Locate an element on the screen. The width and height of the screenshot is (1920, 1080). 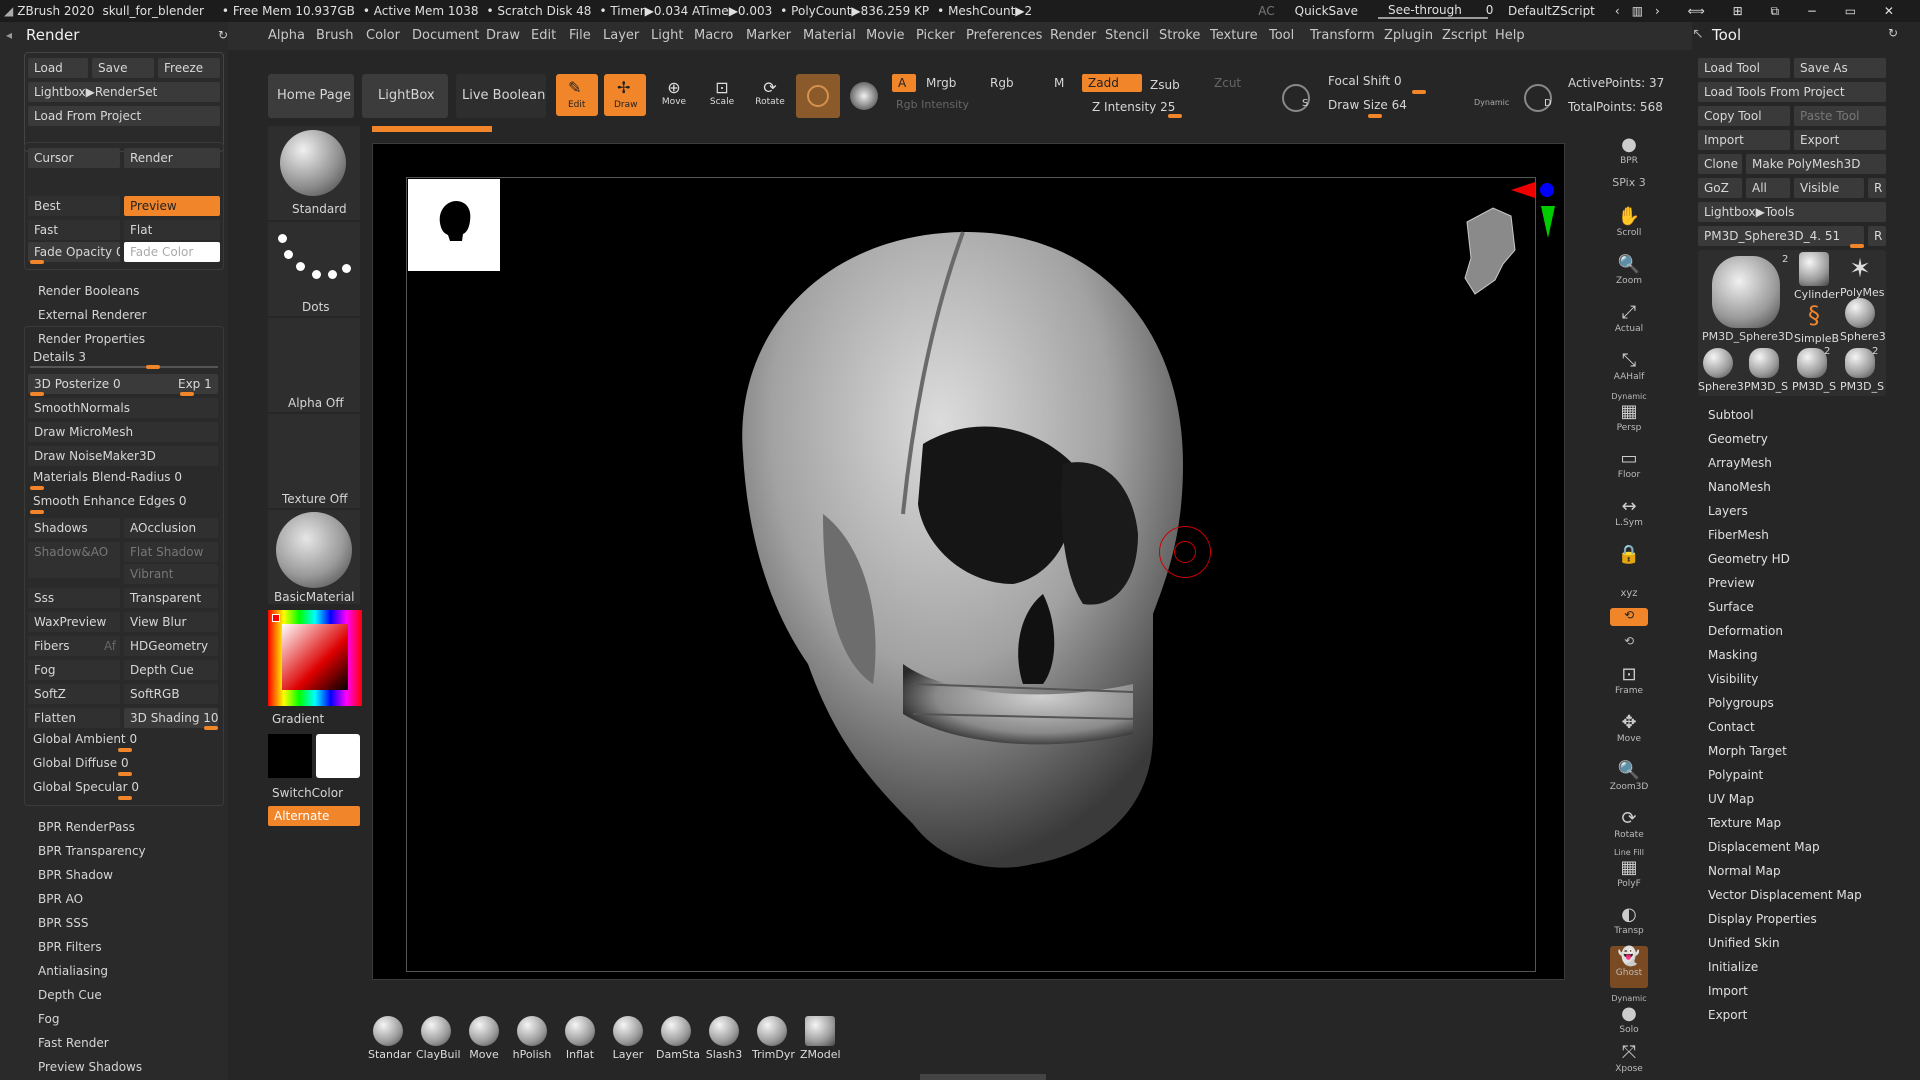
move-view-button: ✥ Move is located at coordinates (1629, 728).